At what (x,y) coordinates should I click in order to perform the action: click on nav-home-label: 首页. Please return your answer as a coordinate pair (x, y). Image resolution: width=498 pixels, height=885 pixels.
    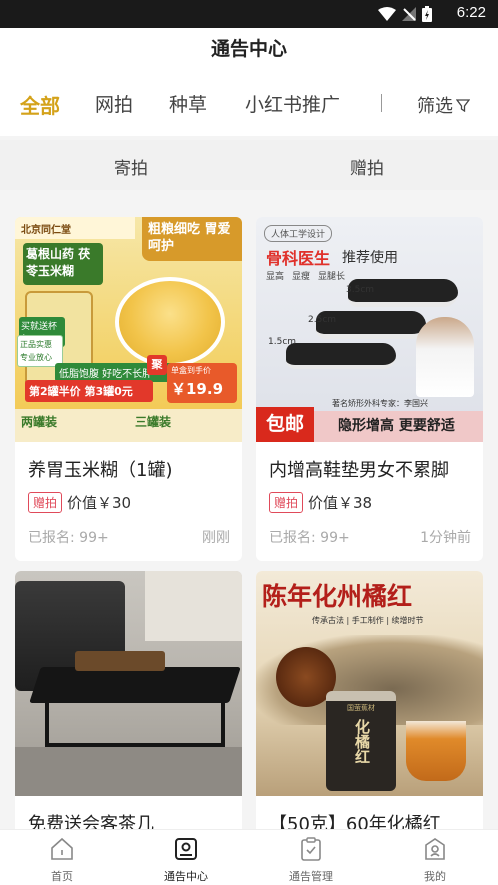
    Looking at the image, I should click on (62, 876).